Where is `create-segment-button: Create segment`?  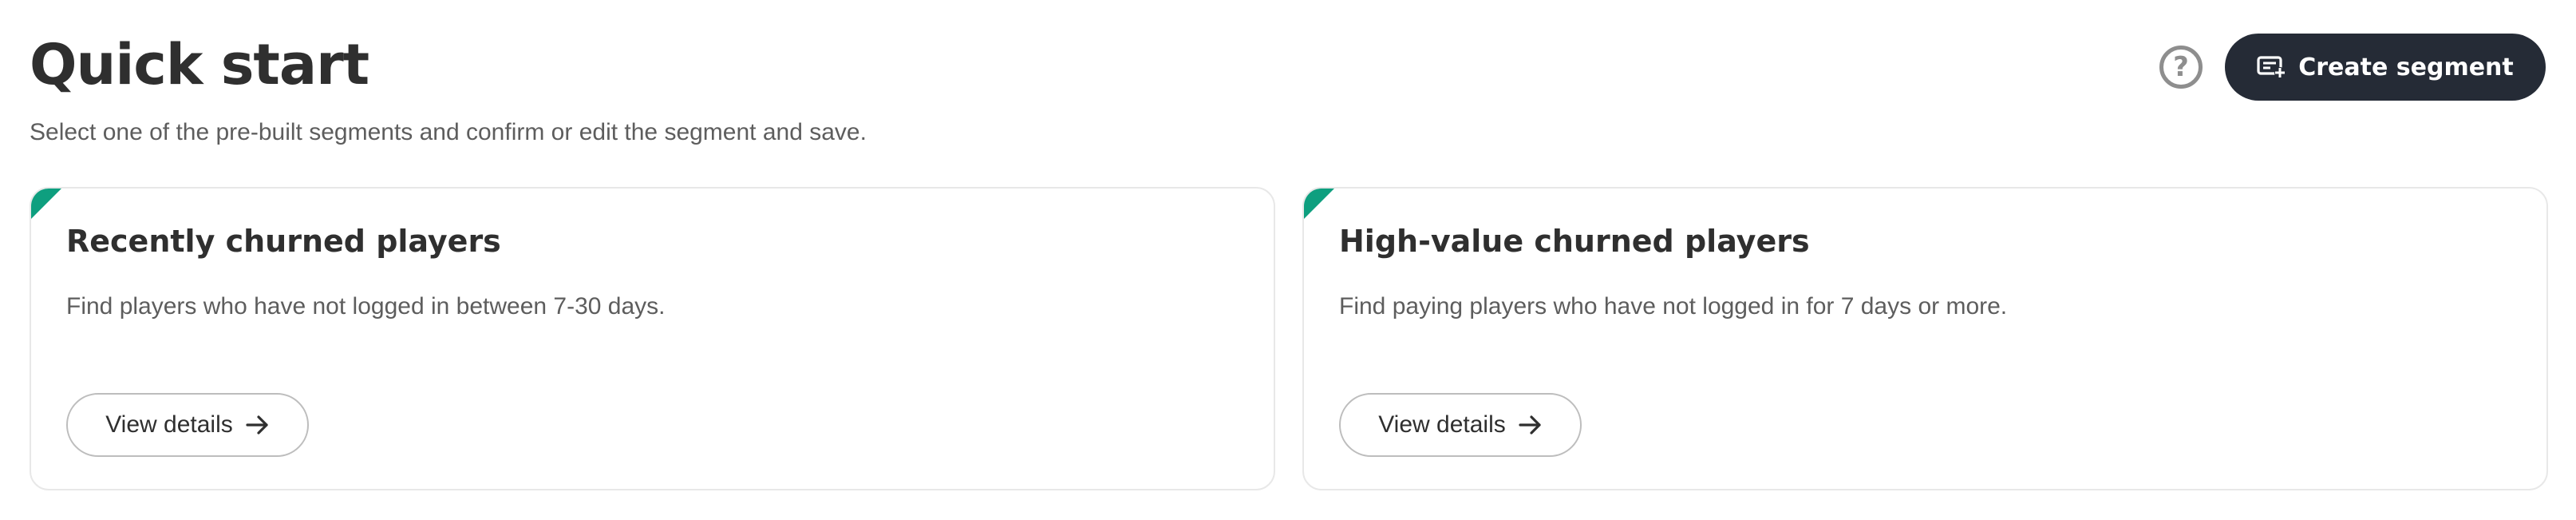 create-segment-button: Create segment is located at coordinates (2385, 67).